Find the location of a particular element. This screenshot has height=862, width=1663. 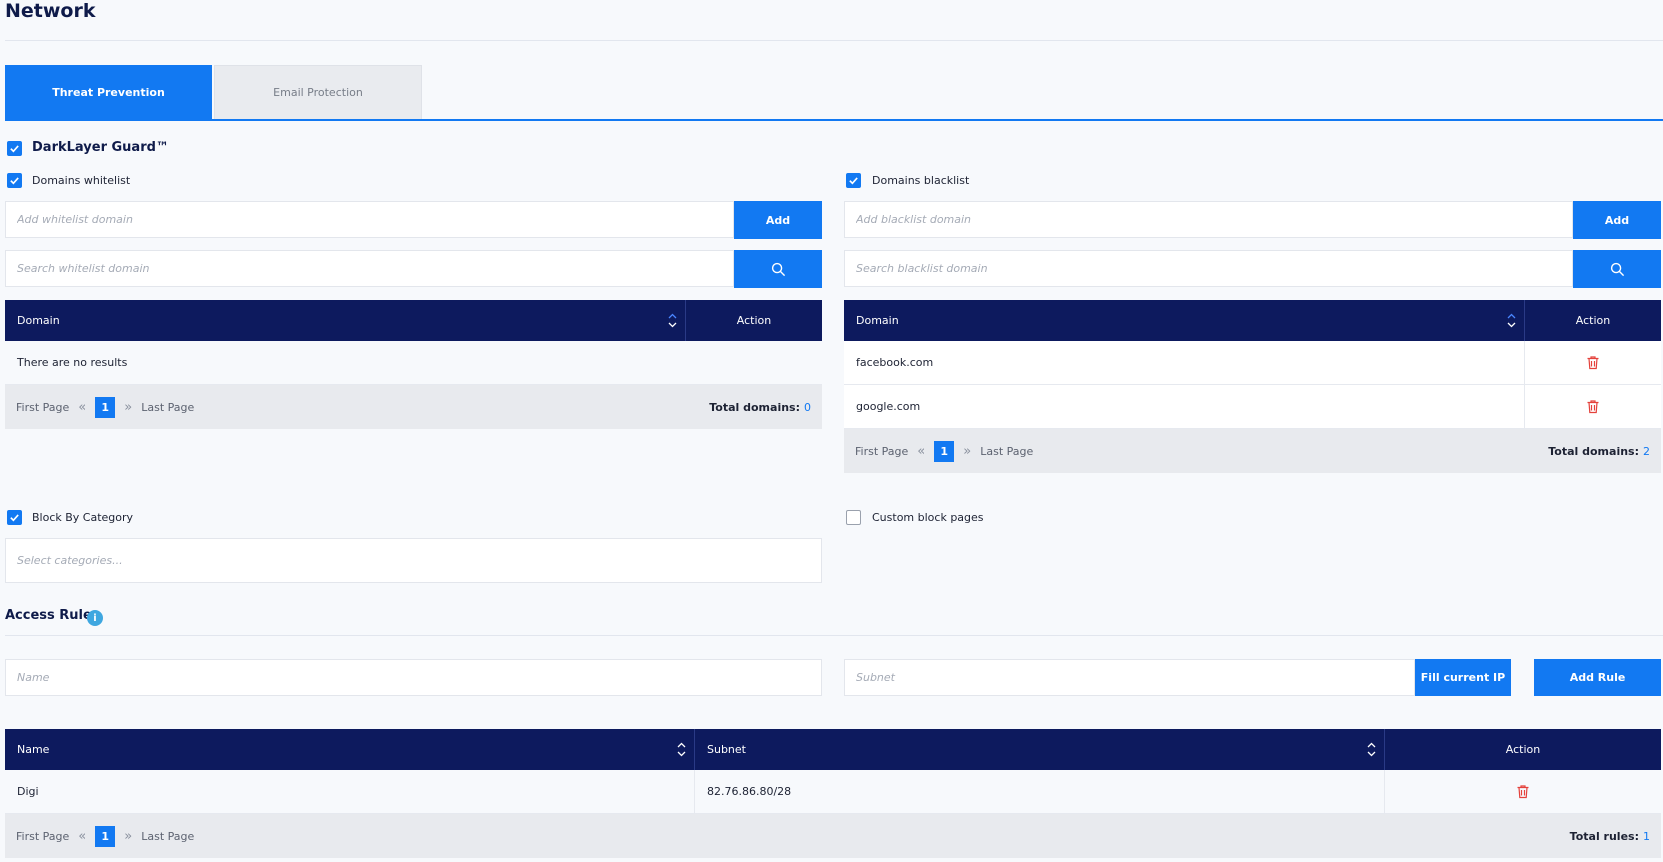

blacklist-add-button: Add is located at coordinates (1617, 220).